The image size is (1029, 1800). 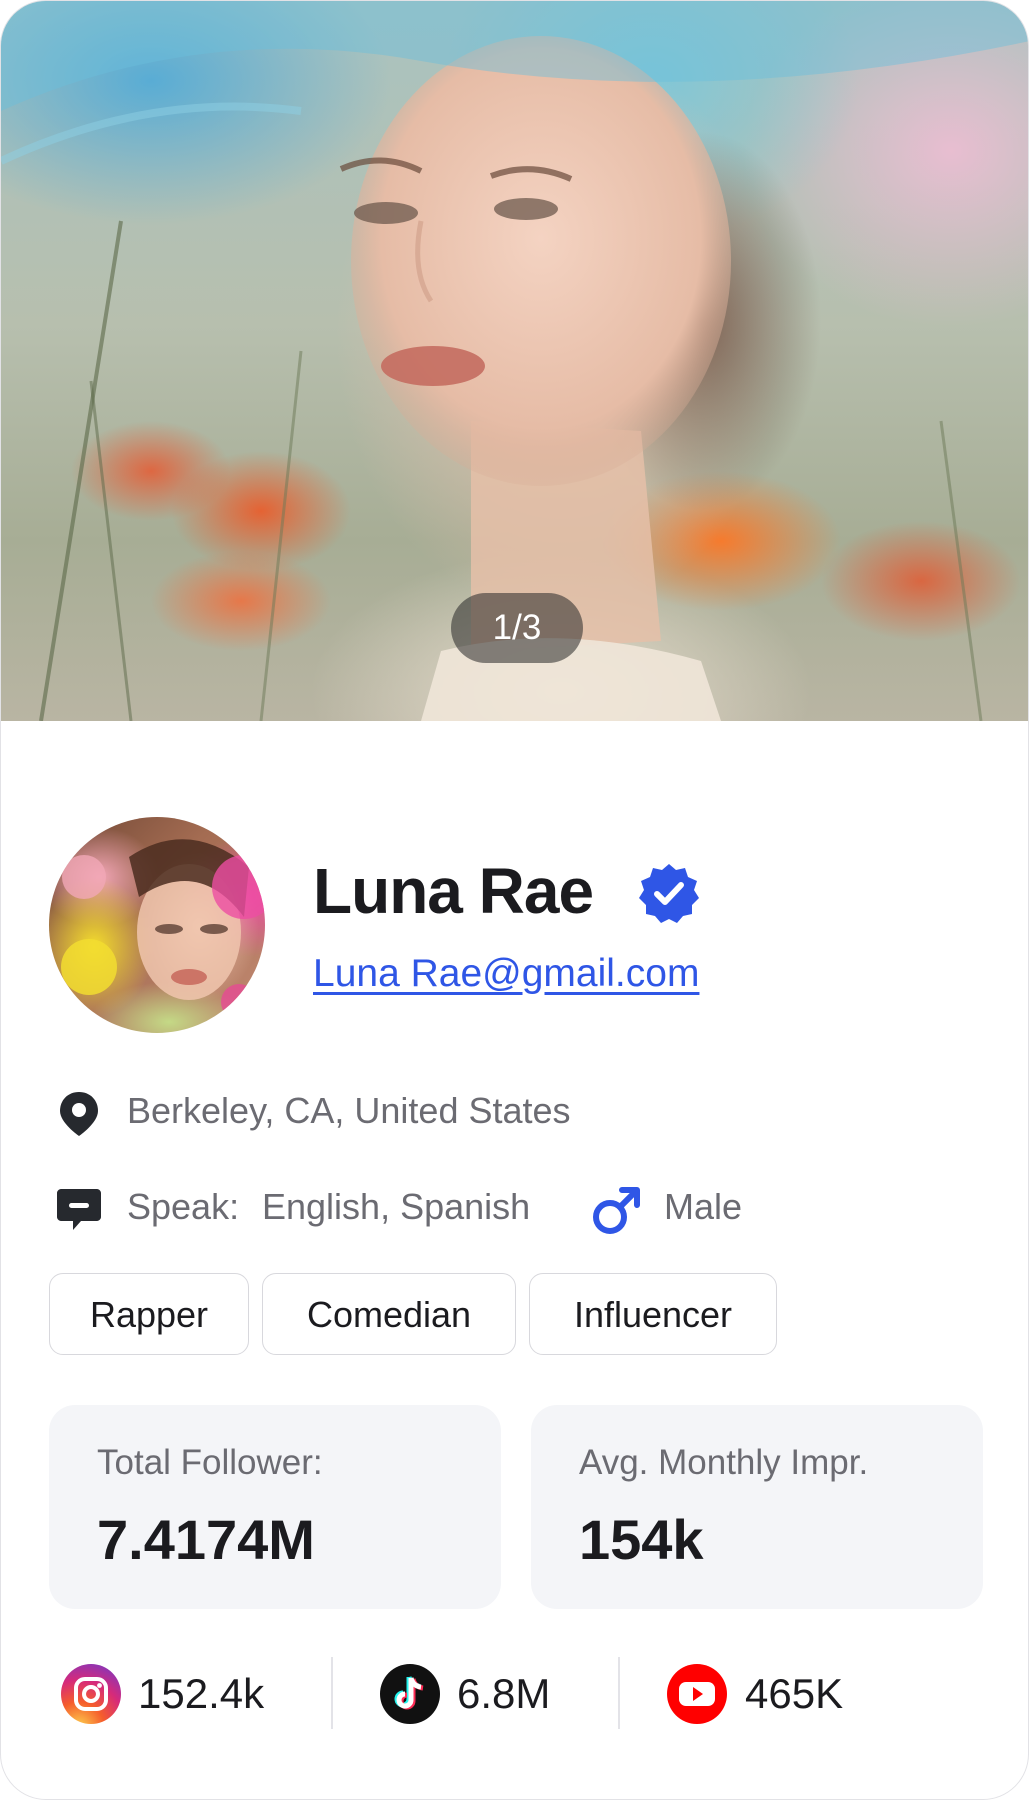 What do you see at coordinates (163, 929) in the screenshot?
I see `avatar-photo` at bounding box center [163, 929].